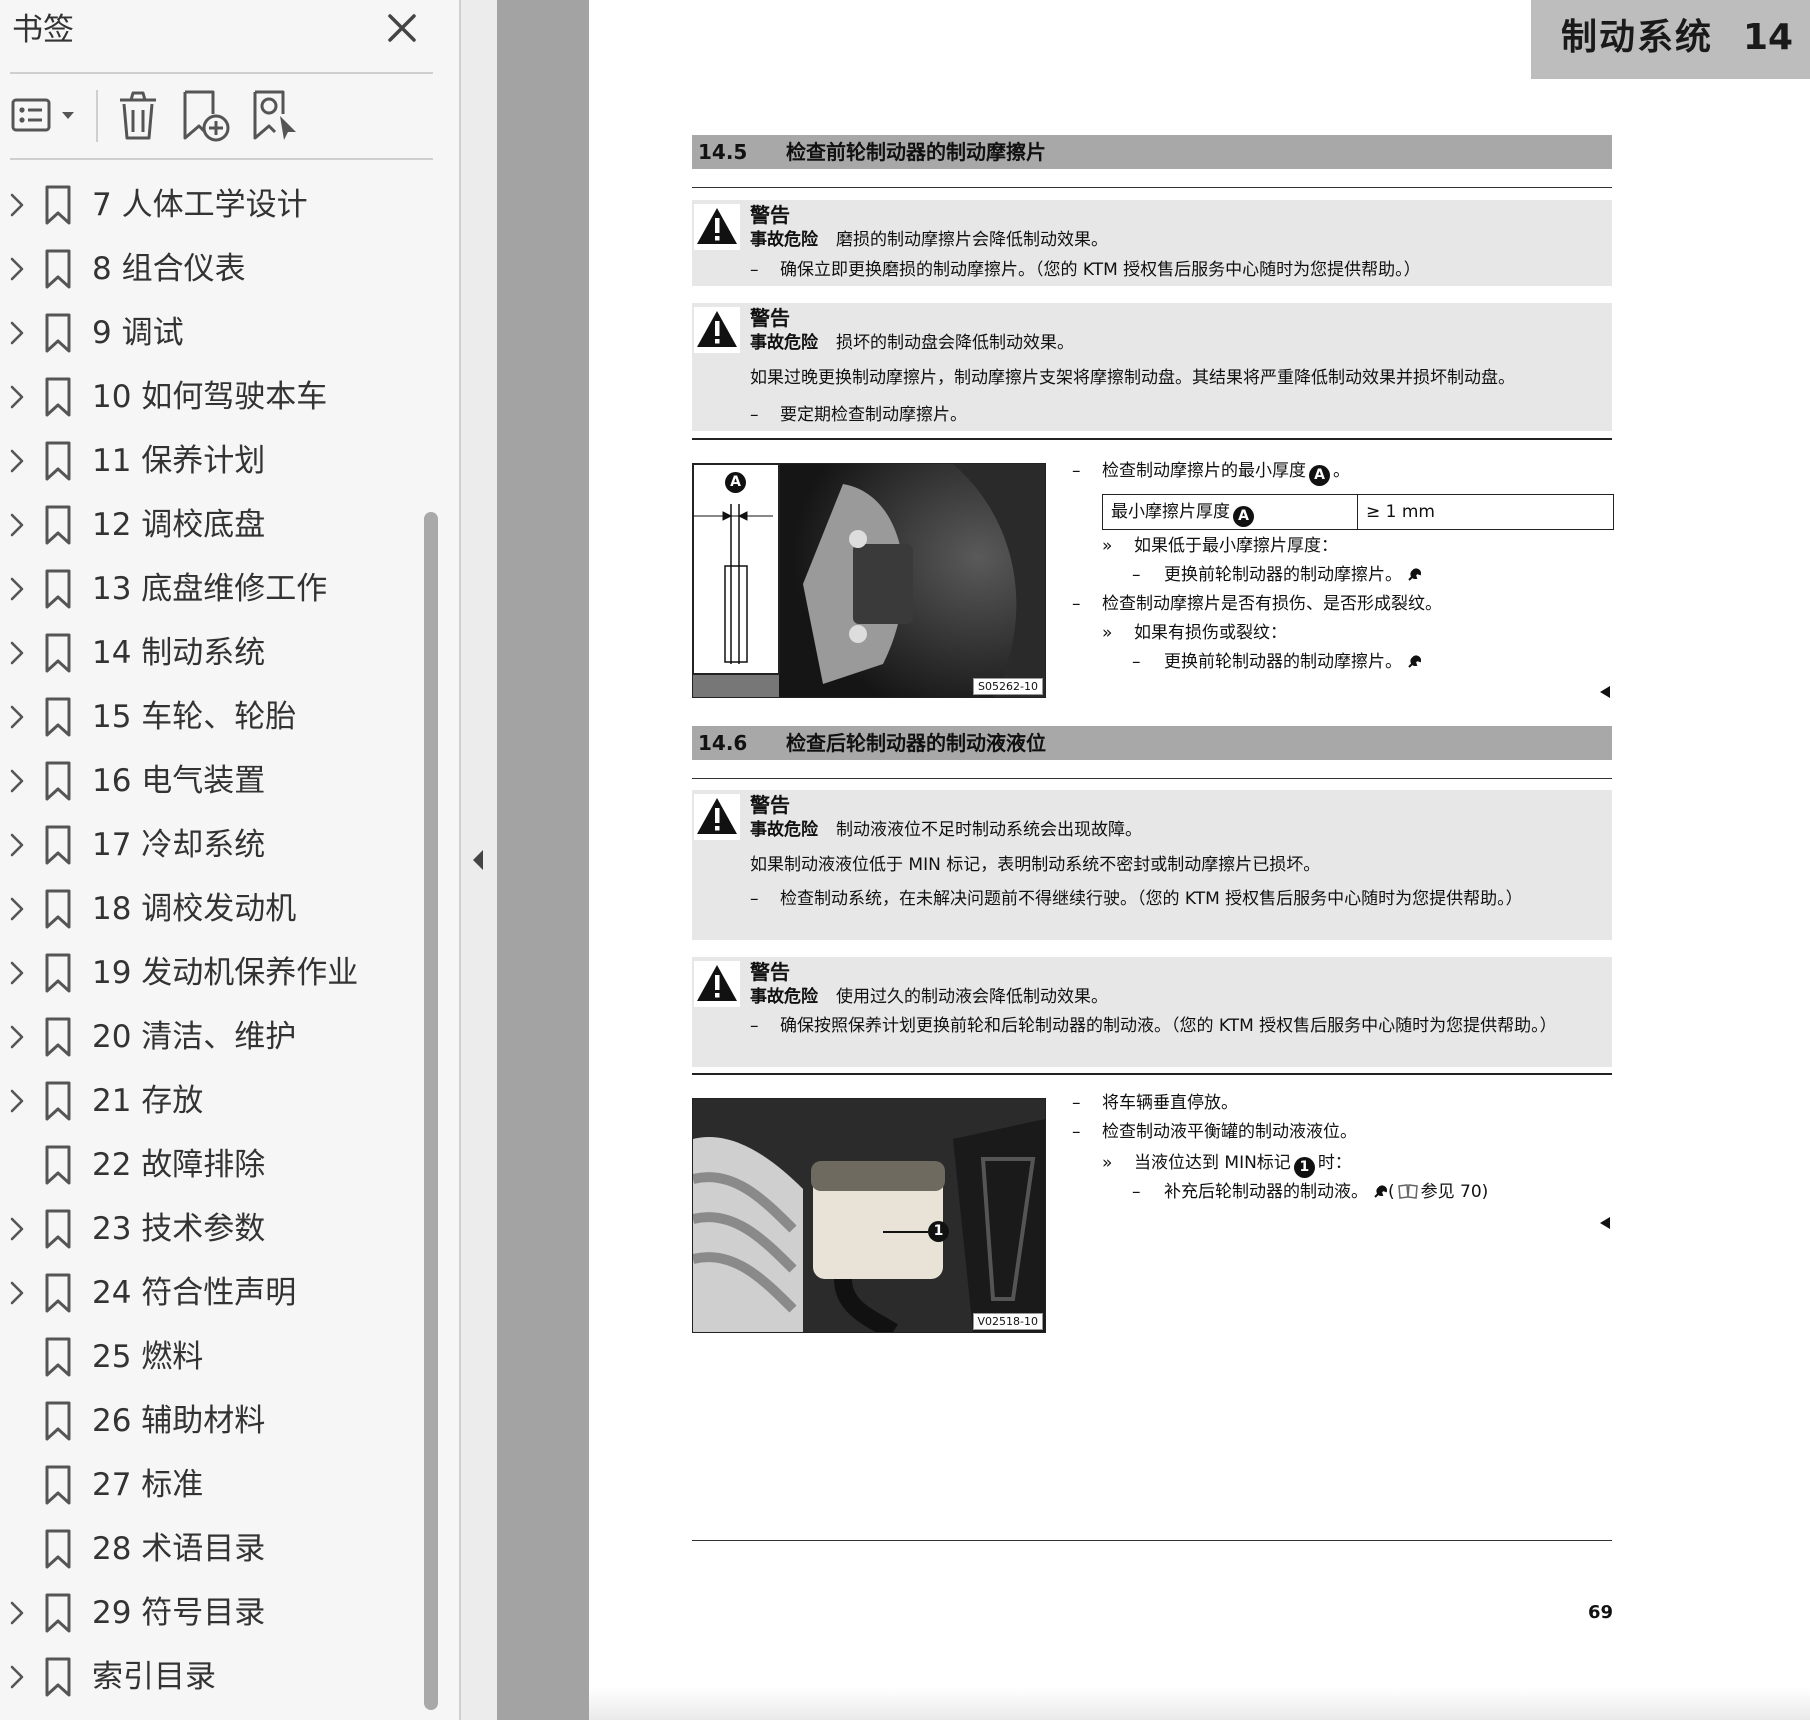 The height and width of the screenshot is (1720, 1810). I want to click on step: – 将车辆垂直停放。, so click(1155, 1103).